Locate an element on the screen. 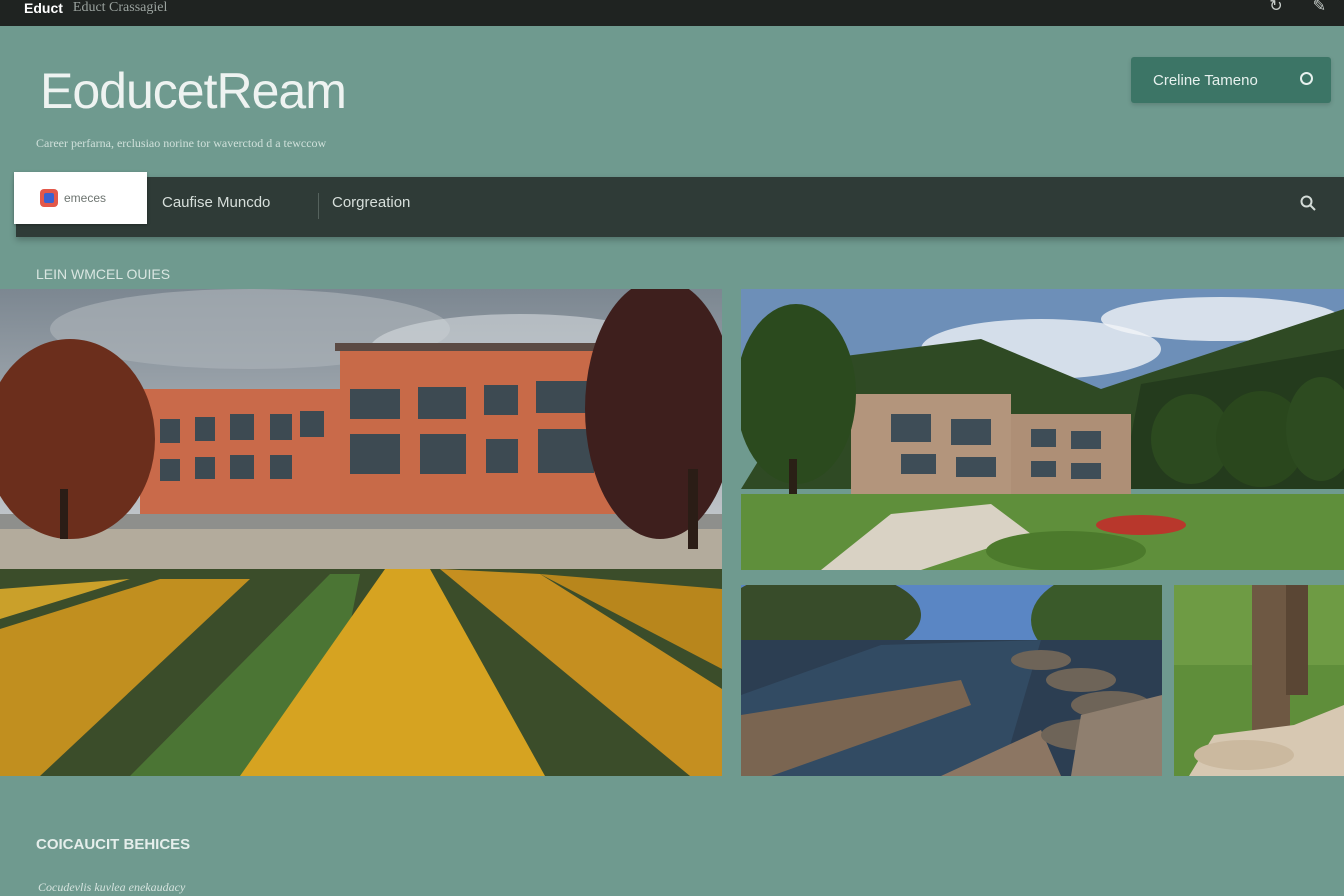 This screenshot has height=896, width=1344. topbar-icons: ↻ ✎ is located at coordinates (1297, 7).